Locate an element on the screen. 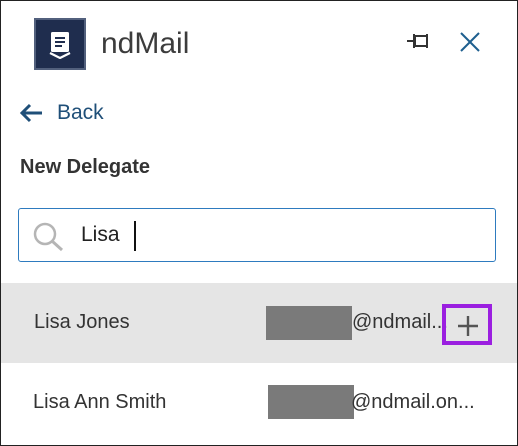 The image size is (518, 446). arrow-left-icon is located at coordinates (31, 113).